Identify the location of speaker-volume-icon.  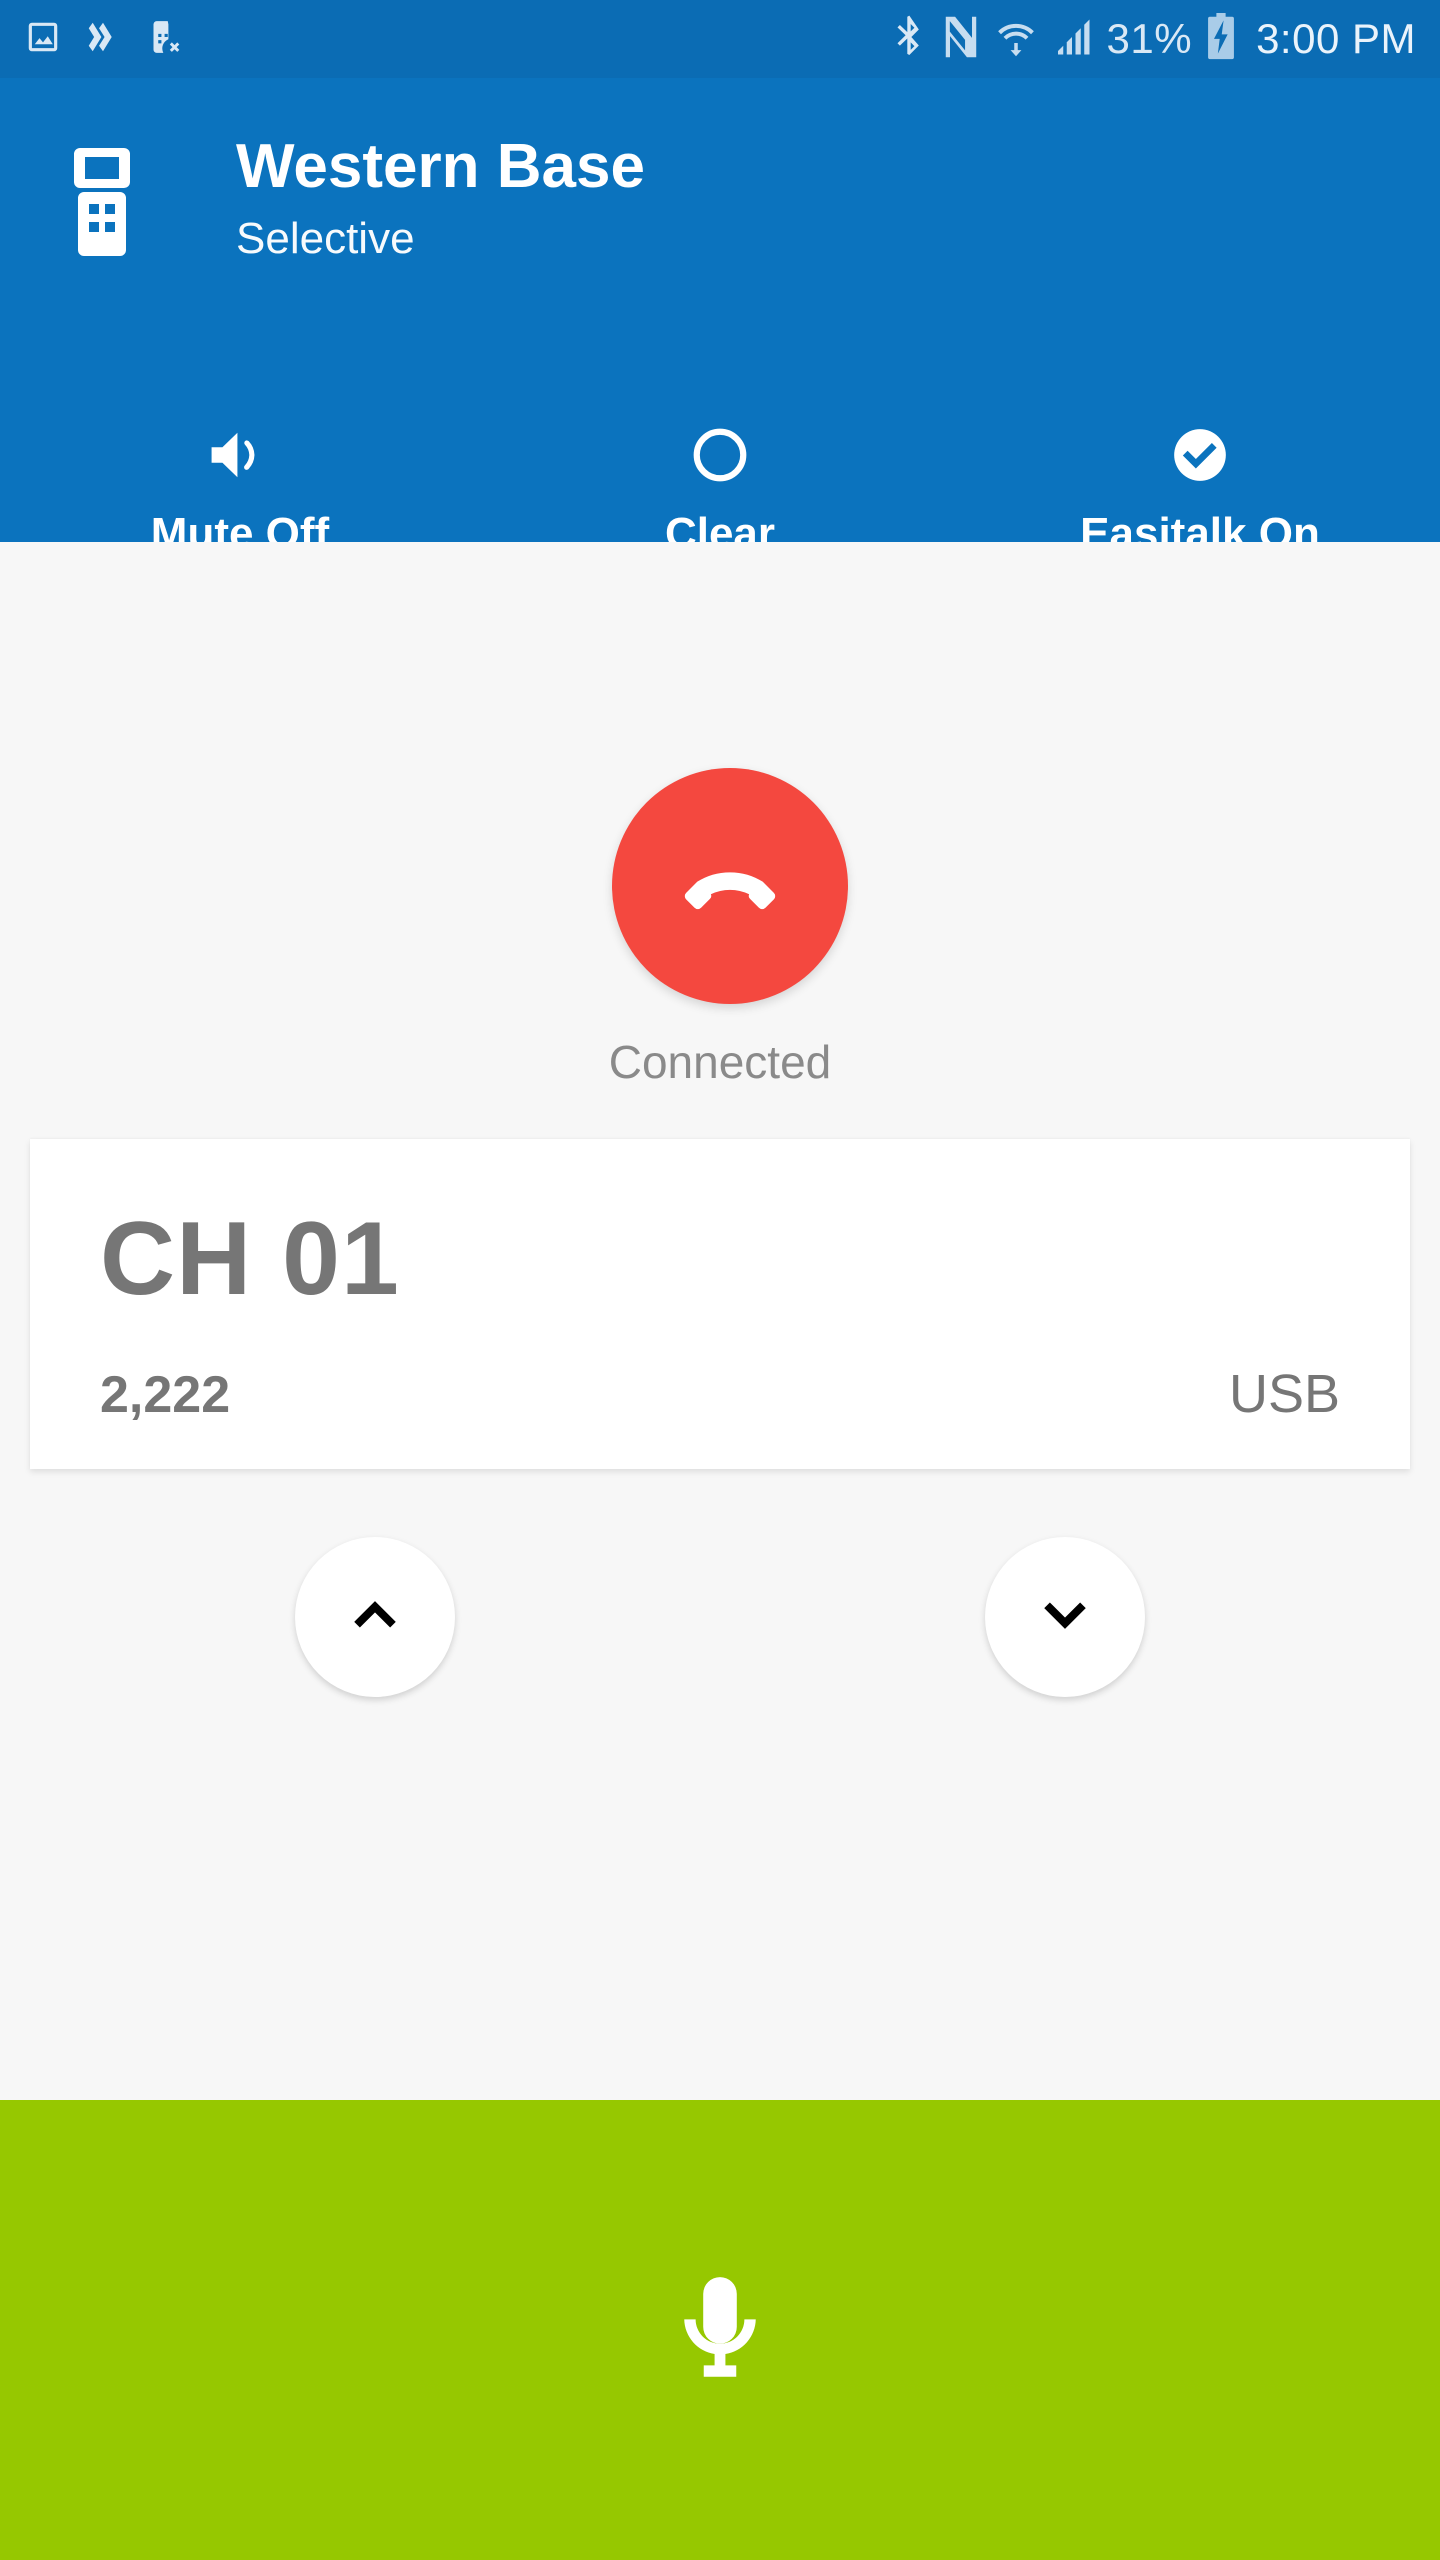
(240, 455).